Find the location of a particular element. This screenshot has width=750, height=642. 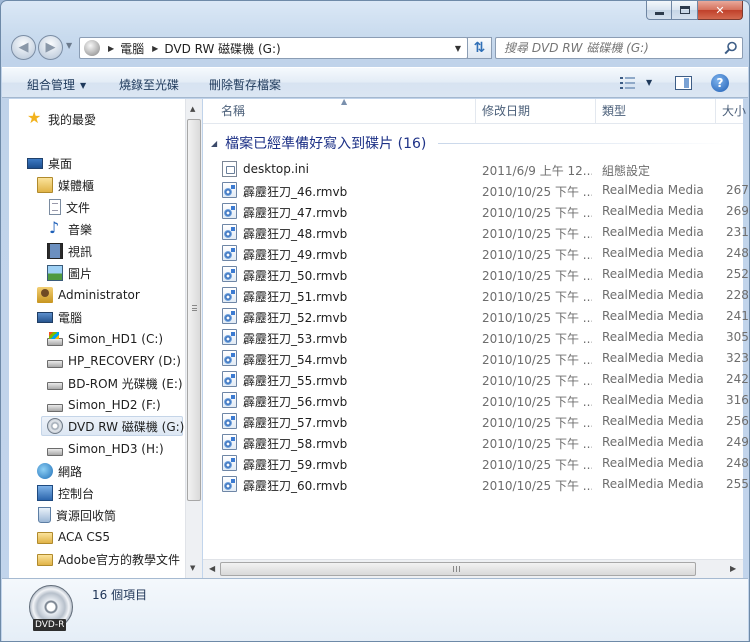

address-history-dropdown-icon: ▼ is located at coordinates (458, 48).